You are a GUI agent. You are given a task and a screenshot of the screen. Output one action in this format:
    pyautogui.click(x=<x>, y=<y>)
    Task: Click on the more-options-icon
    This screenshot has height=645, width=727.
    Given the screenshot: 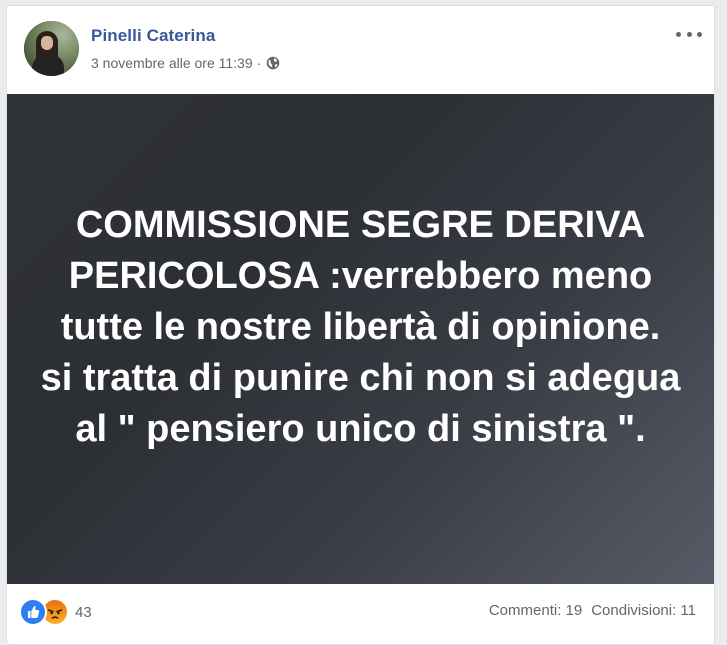 What is the action you would take?
    pyautogui.click(x=689, y=34)
    